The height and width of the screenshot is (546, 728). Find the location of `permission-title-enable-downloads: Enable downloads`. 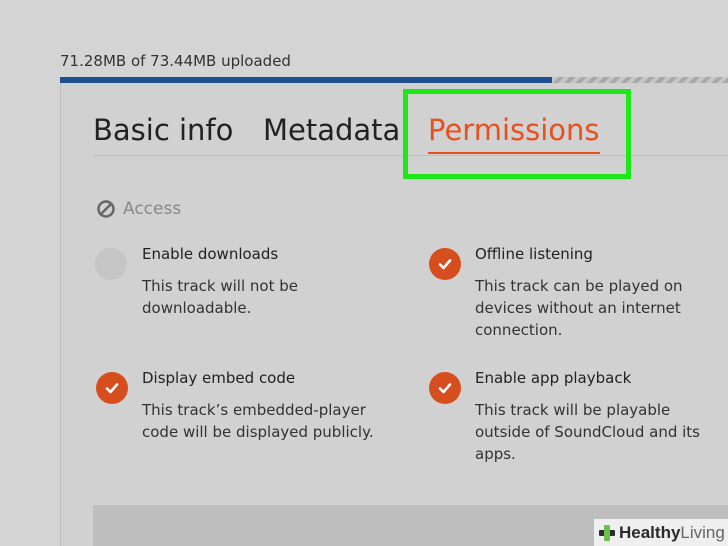

permission-title-enable-downloads: Enable downloads is located at coordinates (210, 254).